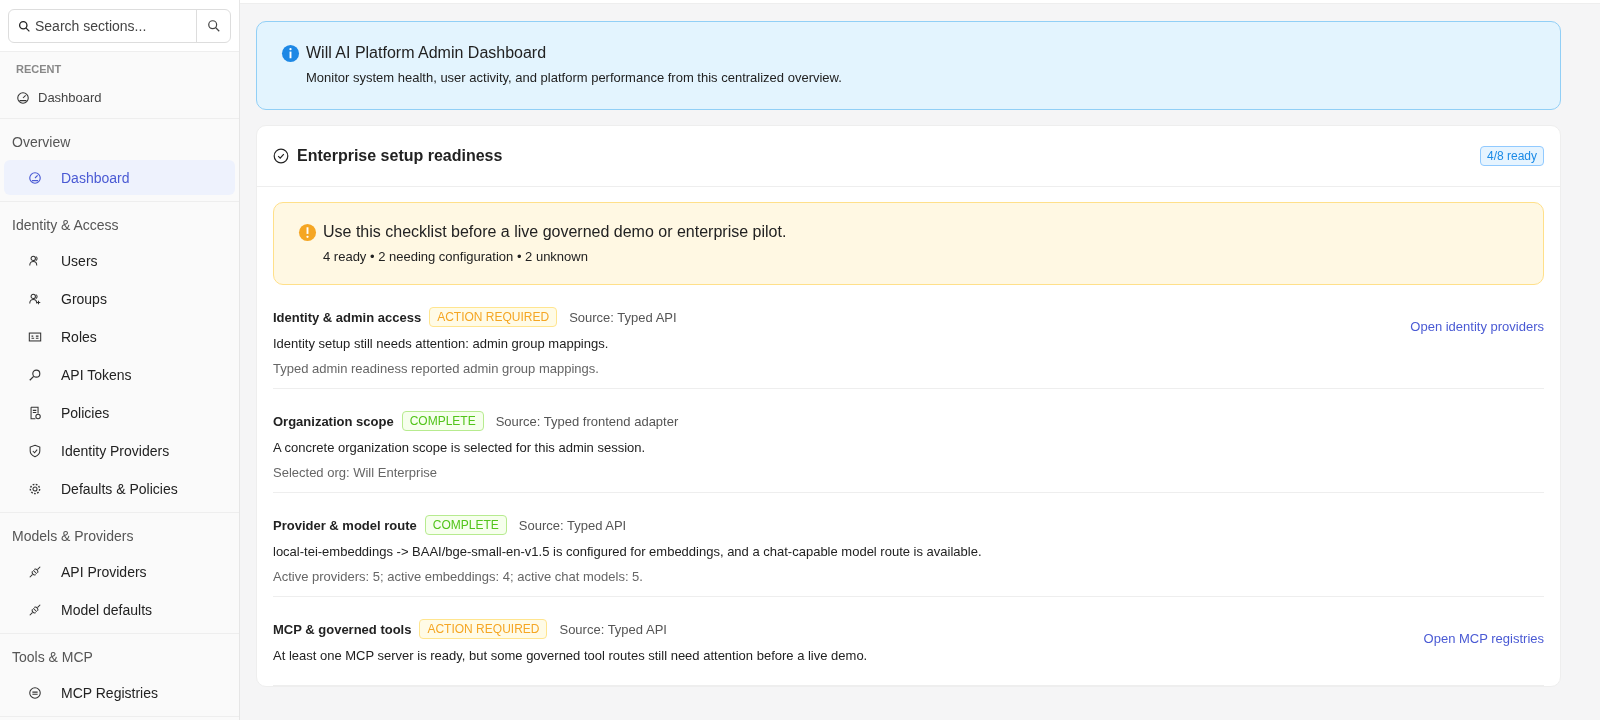  What do you see at coordinates (35, 412) in the screenshot?
I see `document-icon` at bounding box center [35, 412].